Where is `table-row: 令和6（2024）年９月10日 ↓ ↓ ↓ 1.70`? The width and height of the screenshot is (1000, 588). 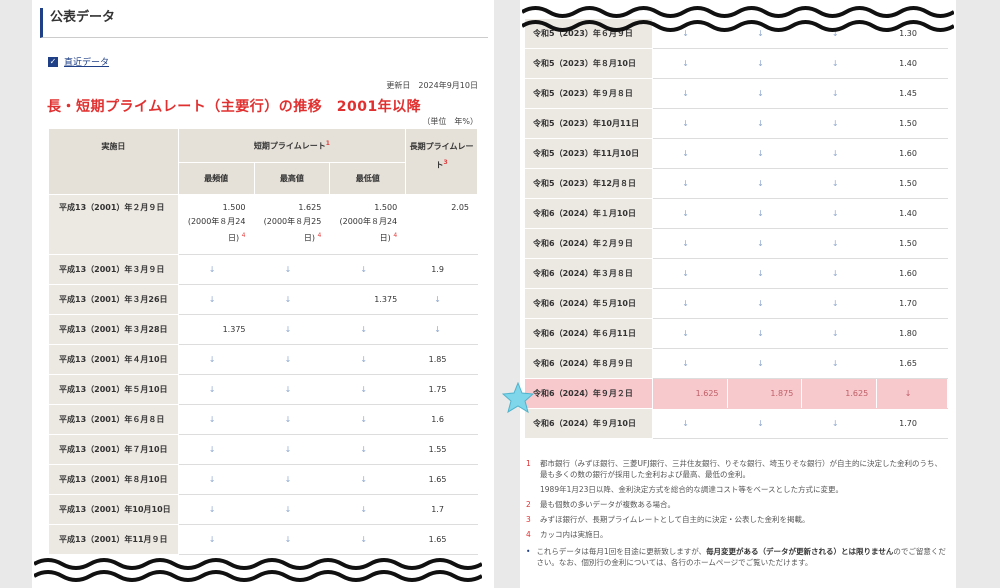
table-row: 令和6（2024）年９月10日 ↓ ↓ ↓ 1.70 is located at coordinates (736, 423).